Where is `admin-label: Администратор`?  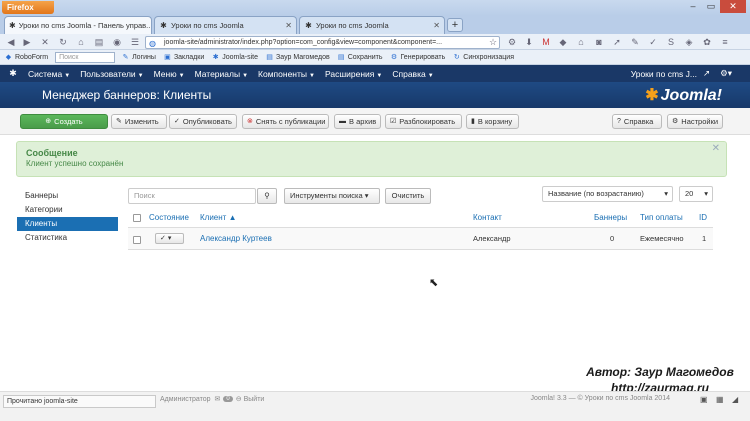
admin-label: Администратор is located at coordinates (185, 399).